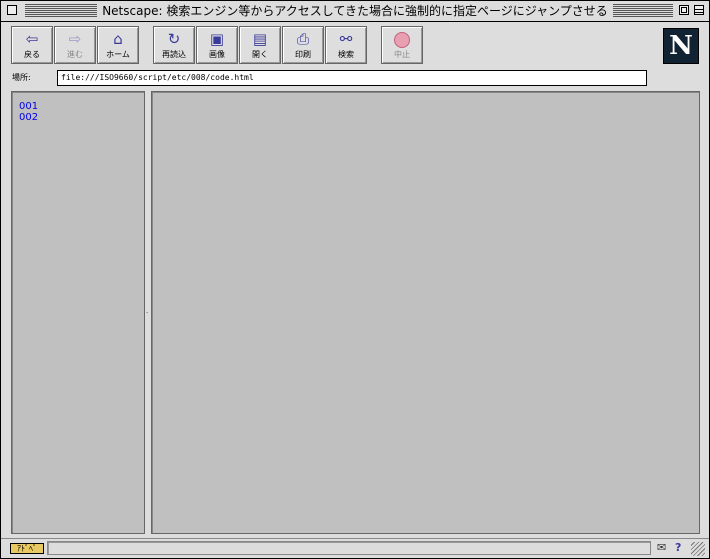 Image resolution: width=710 pixels, height=559 pixels. Describe the element at coordinates (118, 39) in the screenshot. I see `home-icon: ⌂` at that location.